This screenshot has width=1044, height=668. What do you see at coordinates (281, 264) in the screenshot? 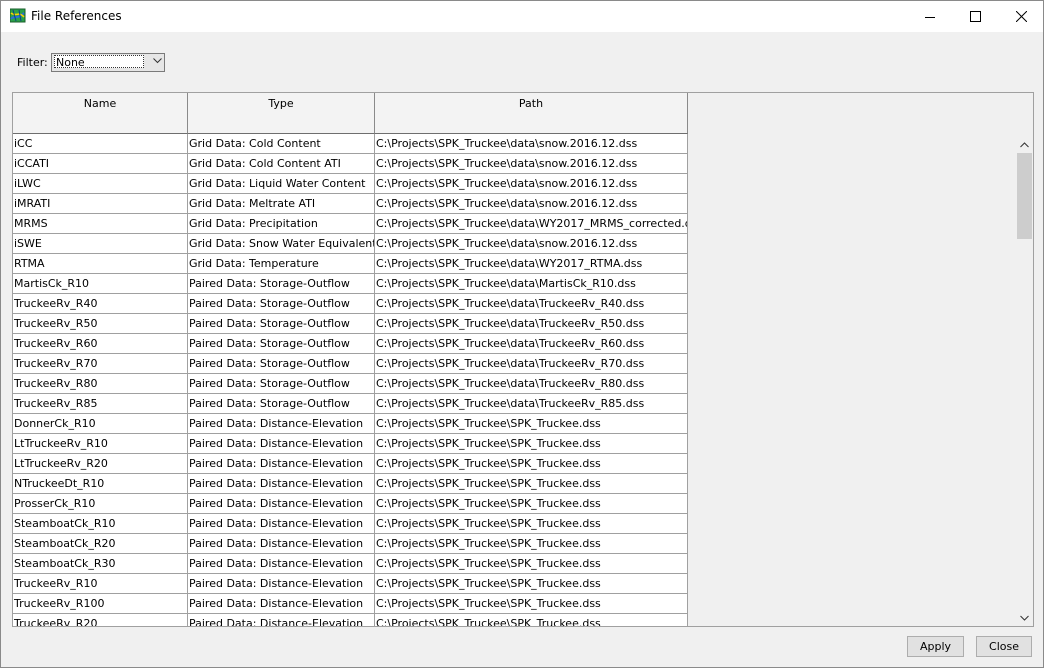
I see `cell-type: Grid Data: Temperature` at bounding box center [281, 264].